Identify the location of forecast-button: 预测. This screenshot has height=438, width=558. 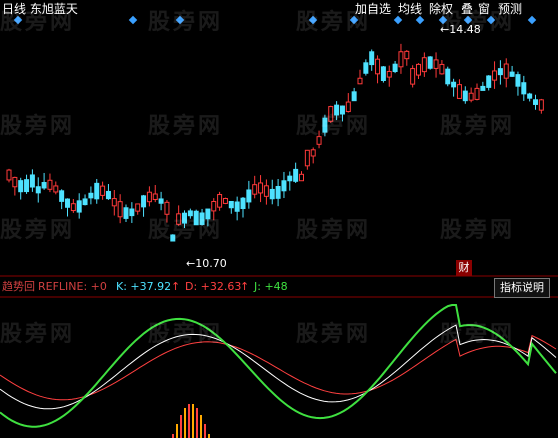
(510, 9).